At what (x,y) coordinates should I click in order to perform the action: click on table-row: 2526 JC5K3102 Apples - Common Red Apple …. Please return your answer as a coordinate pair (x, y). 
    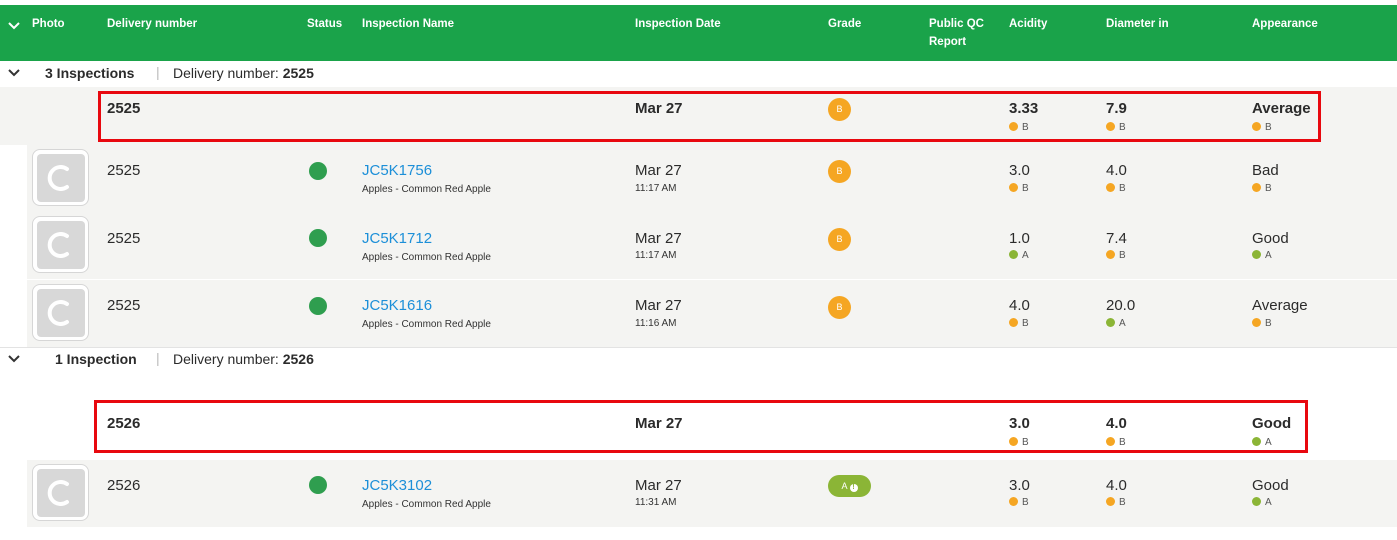
    Looking at the image, I should click on (712, 493).